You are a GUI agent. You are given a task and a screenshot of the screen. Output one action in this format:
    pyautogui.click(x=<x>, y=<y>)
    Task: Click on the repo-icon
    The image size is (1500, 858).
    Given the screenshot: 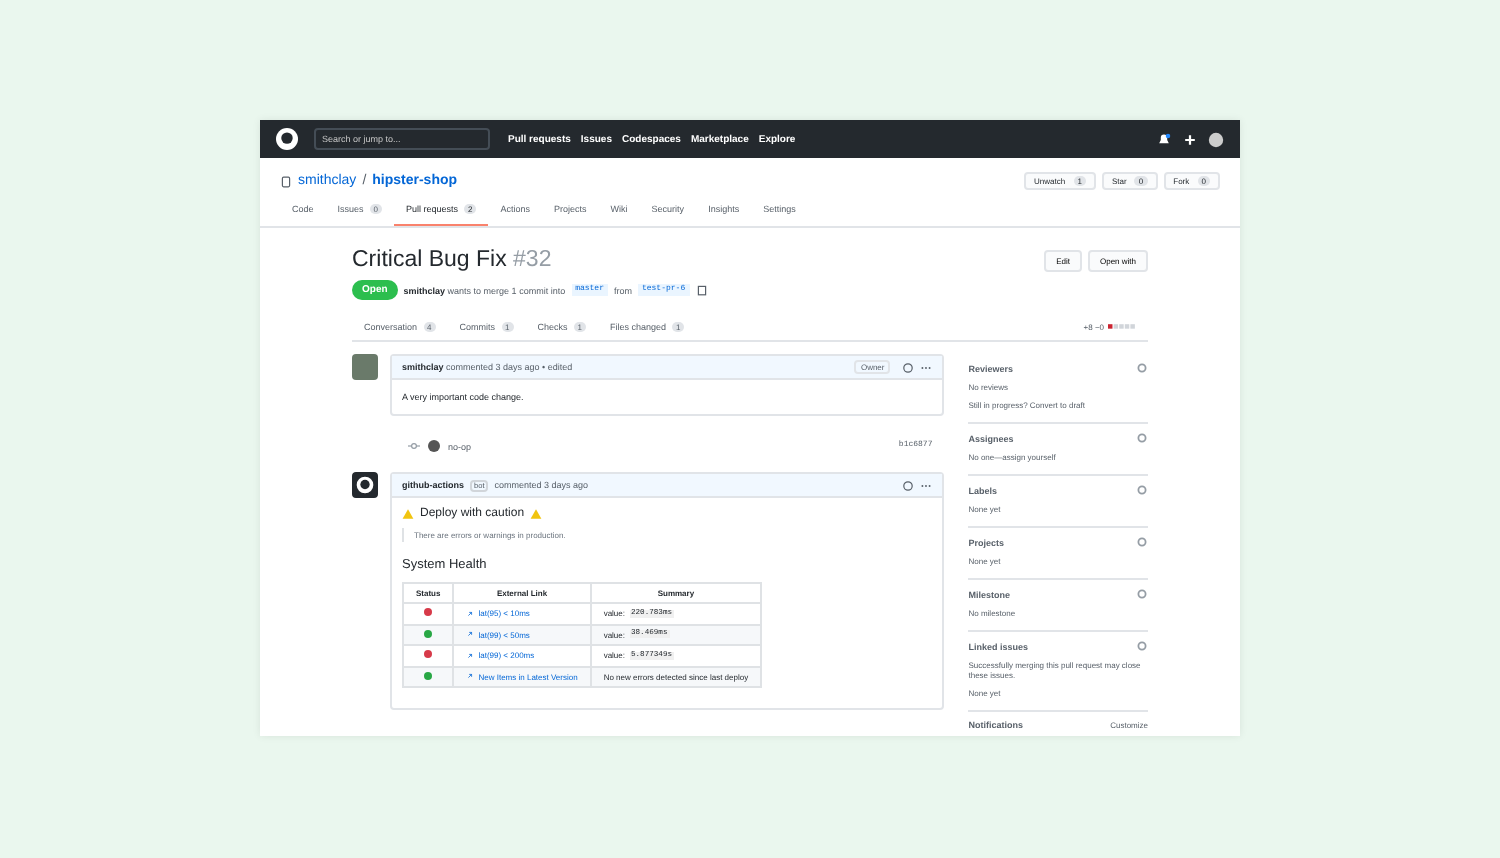 What is the action you would take?
    pyautogui.click(x=286, y=181)
    